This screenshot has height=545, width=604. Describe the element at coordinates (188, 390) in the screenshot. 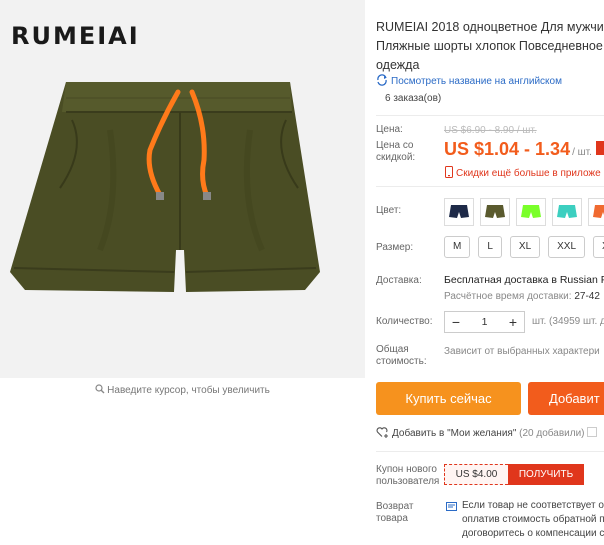

I see `zoom-hint-text: Наведите курсор, чтобы увеличить` at that location.